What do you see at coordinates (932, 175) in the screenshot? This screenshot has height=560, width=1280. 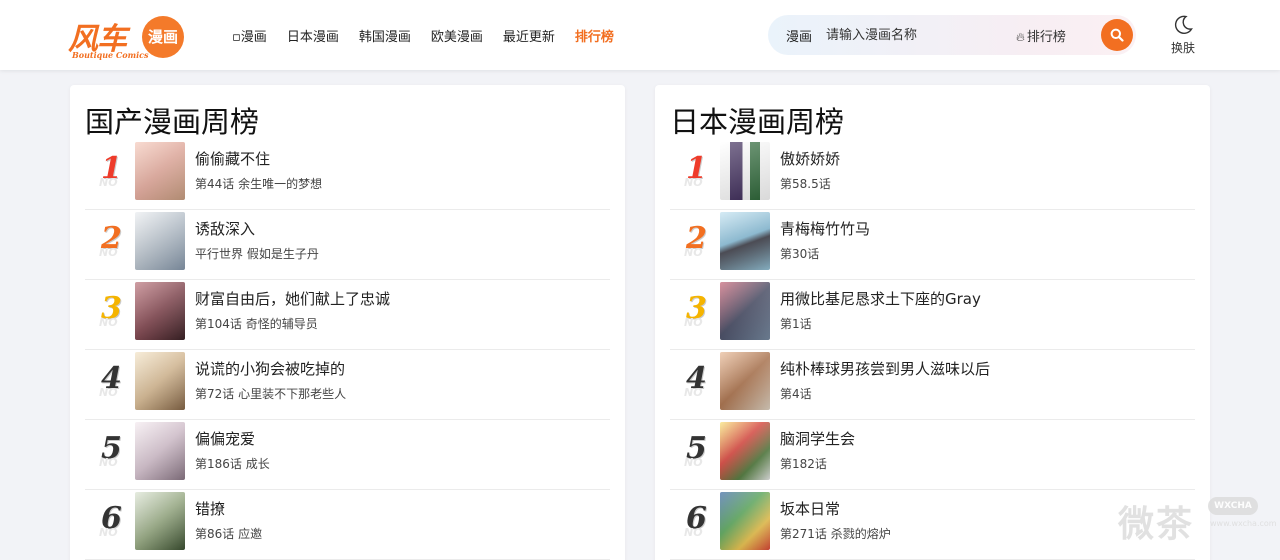 I see `ranking-row: 1 NO 傲娇娇娇 第58.5话` at bounding box center [932, 175].